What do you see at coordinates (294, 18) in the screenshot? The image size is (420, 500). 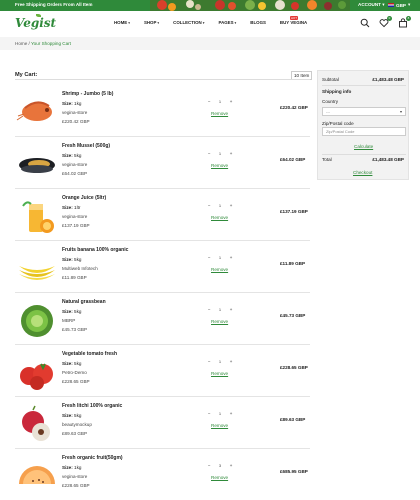 I see `hot-badge: HOT` at bounding box center [294, 18].